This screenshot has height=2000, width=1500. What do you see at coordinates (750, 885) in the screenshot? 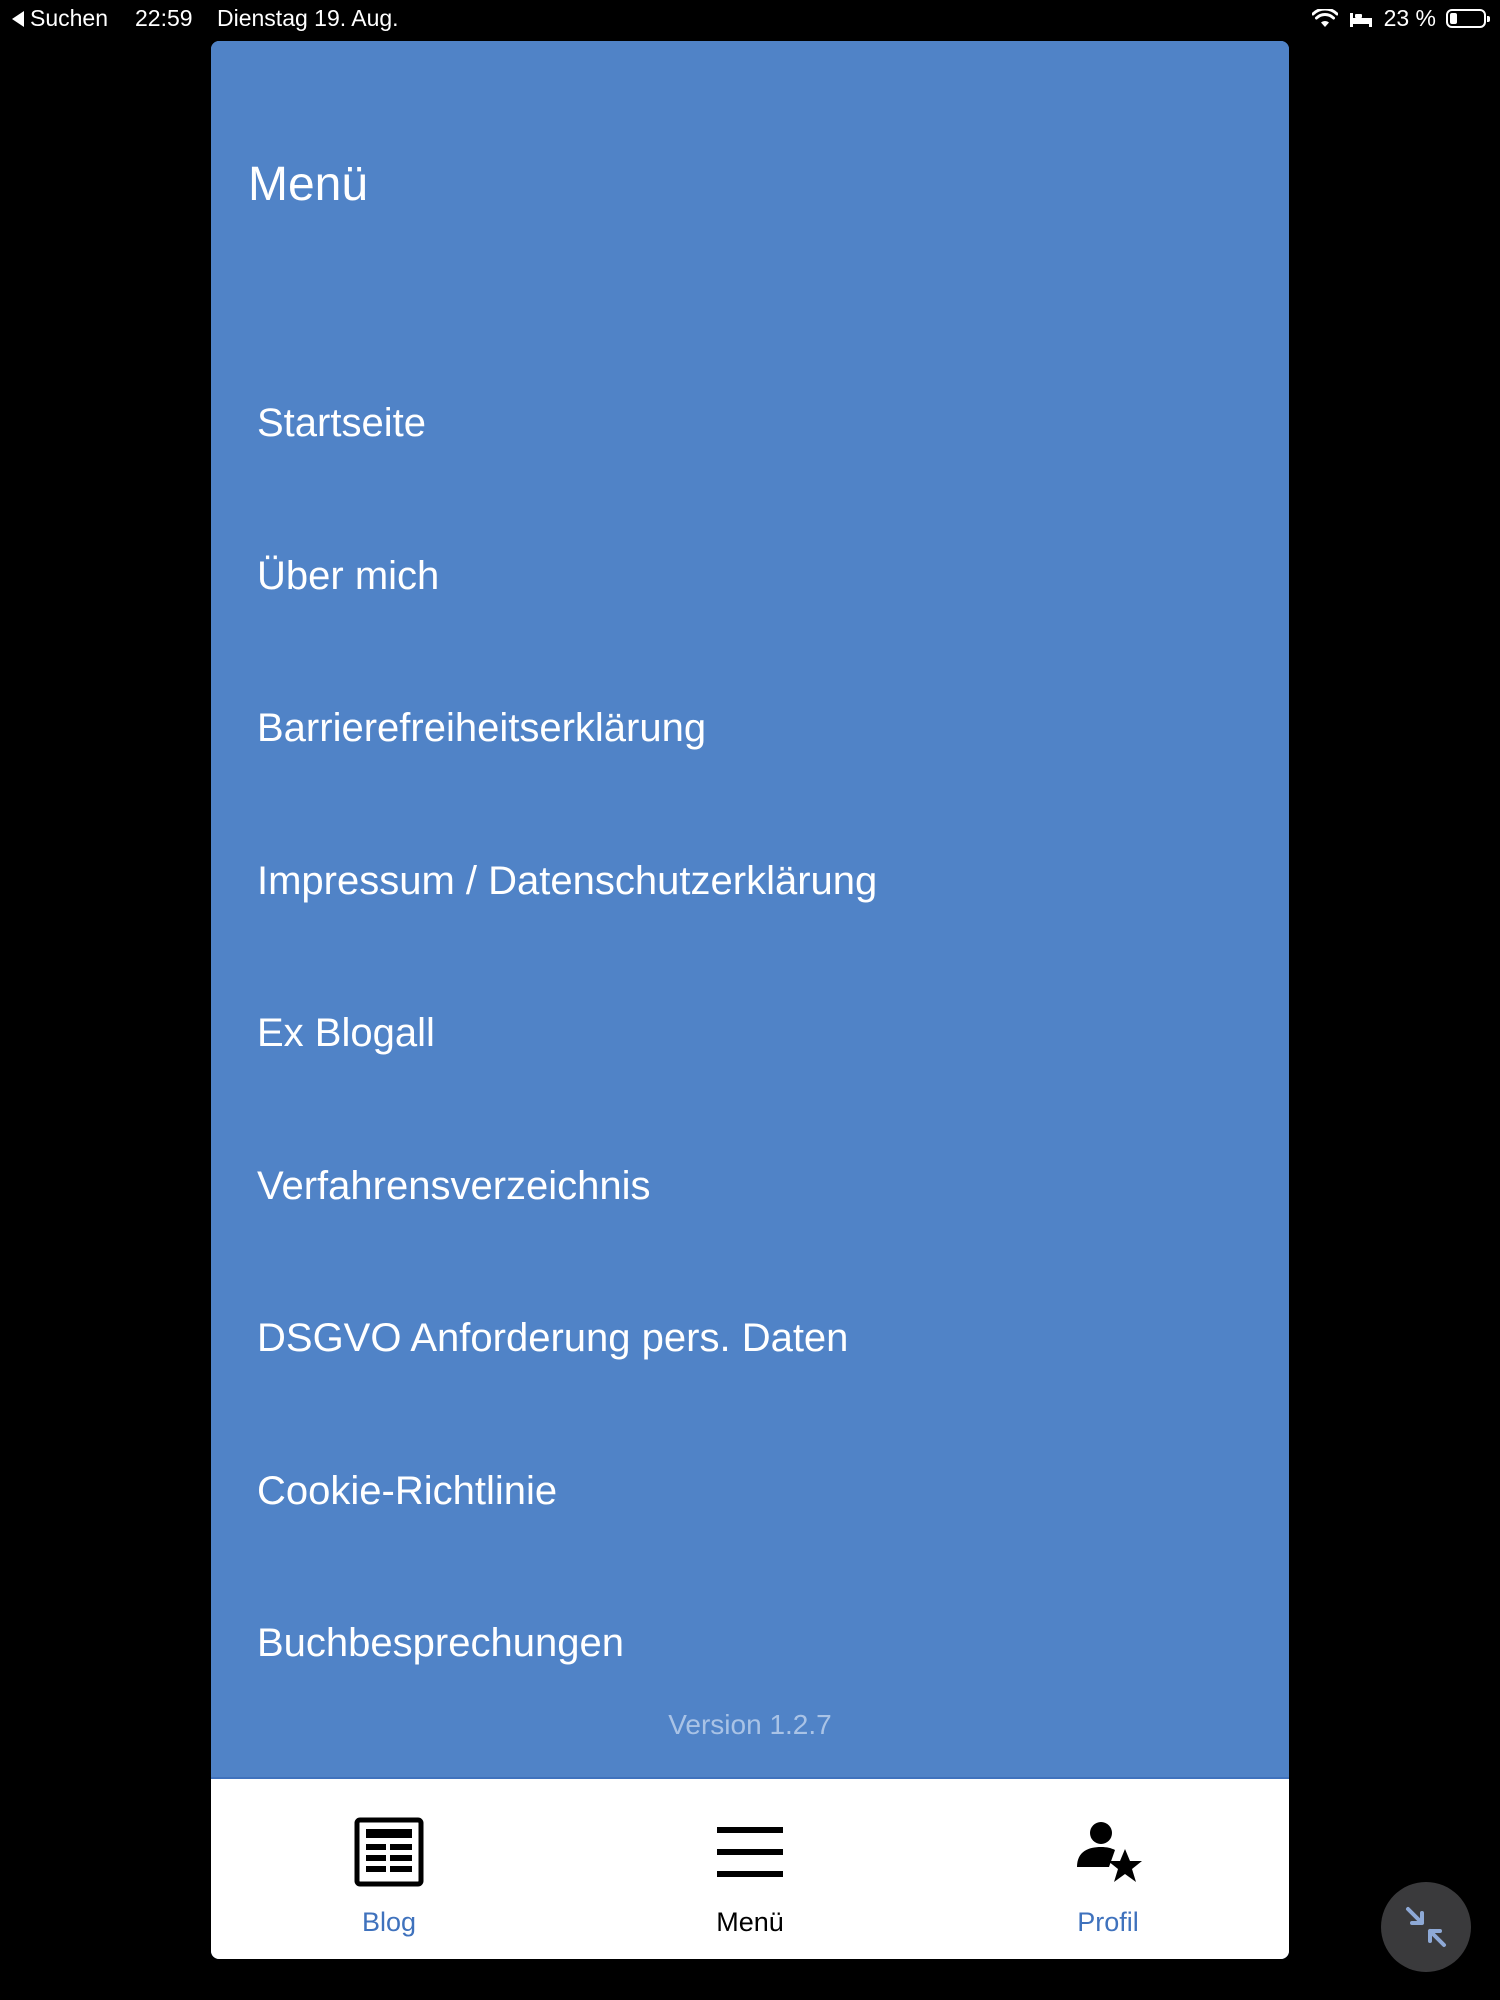
I see `menu-item-impressum-datenschutz: Impressum / Datenschutzerklärung` at bounding box center [750, 885].